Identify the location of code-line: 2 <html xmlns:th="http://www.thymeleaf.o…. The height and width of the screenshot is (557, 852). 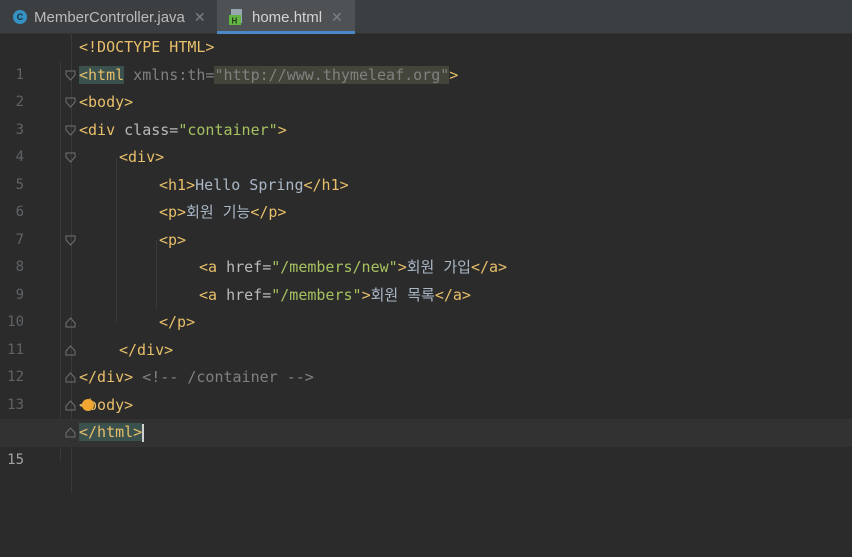
(426, 86).